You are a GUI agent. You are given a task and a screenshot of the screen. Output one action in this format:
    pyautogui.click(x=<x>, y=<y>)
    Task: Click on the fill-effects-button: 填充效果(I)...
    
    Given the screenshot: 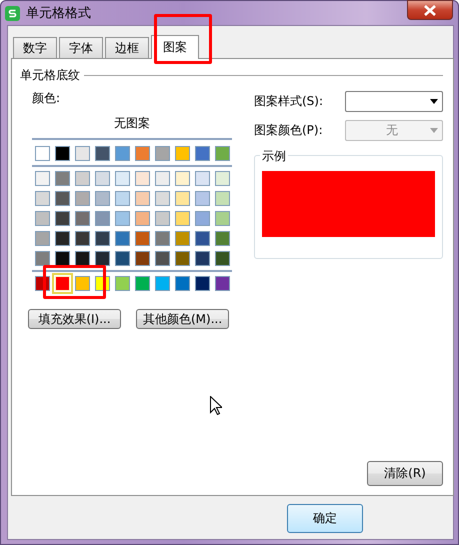 What is the action you would take?
    pyautogui.click(x=74, y=319)
    